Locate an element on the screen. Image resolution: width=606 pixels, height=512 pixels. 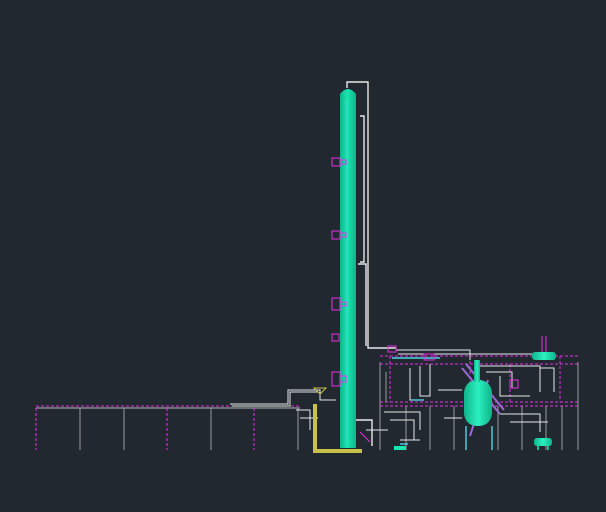
pump-icon is located at coordinates (400, 448).